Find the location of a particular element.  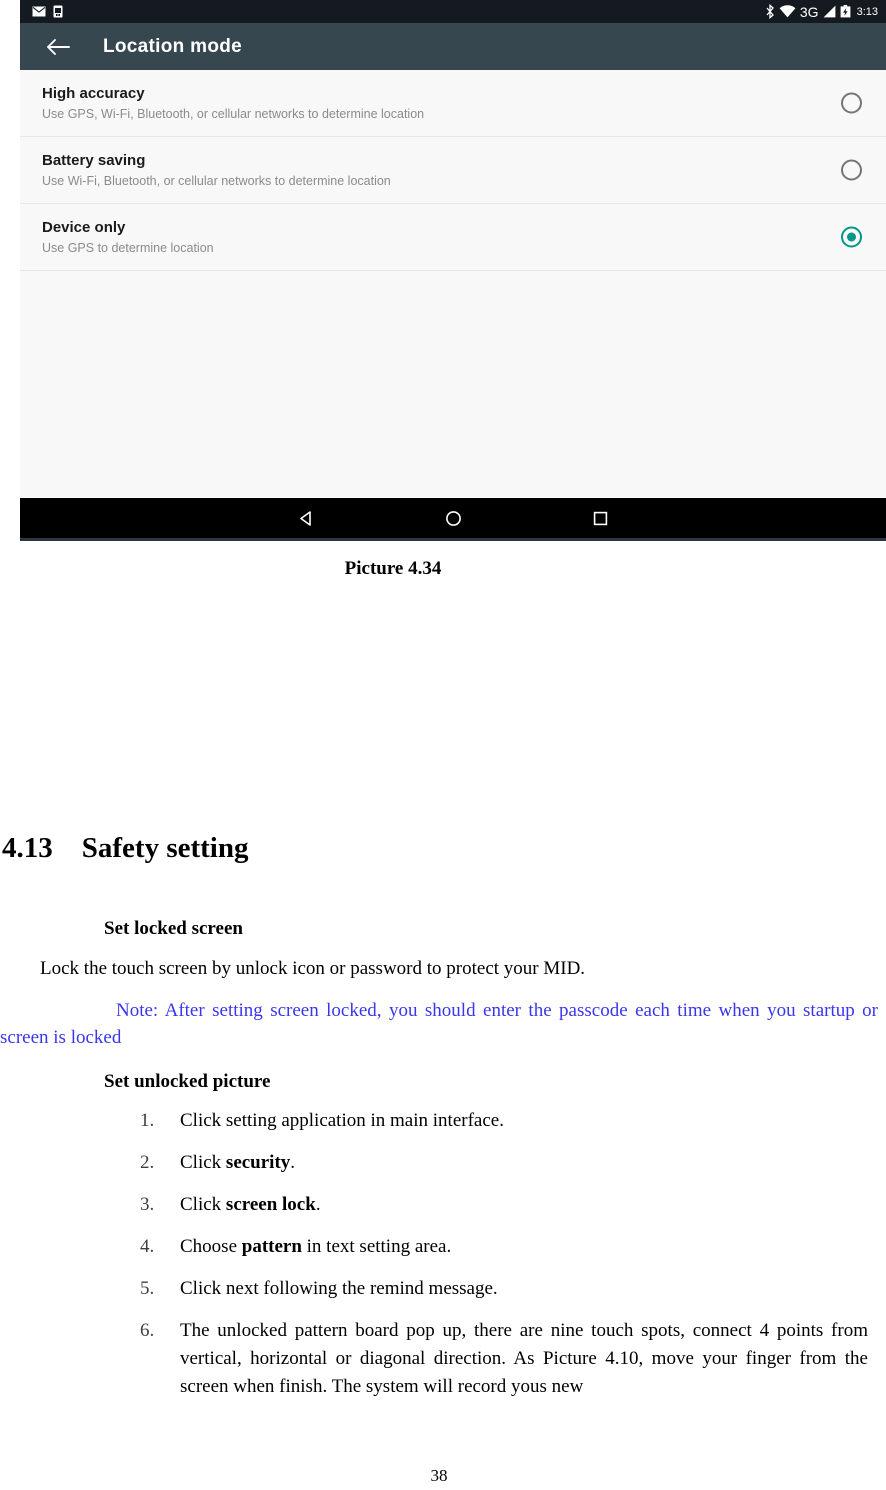

option-title: Device only is located at coordinates (84, 227).